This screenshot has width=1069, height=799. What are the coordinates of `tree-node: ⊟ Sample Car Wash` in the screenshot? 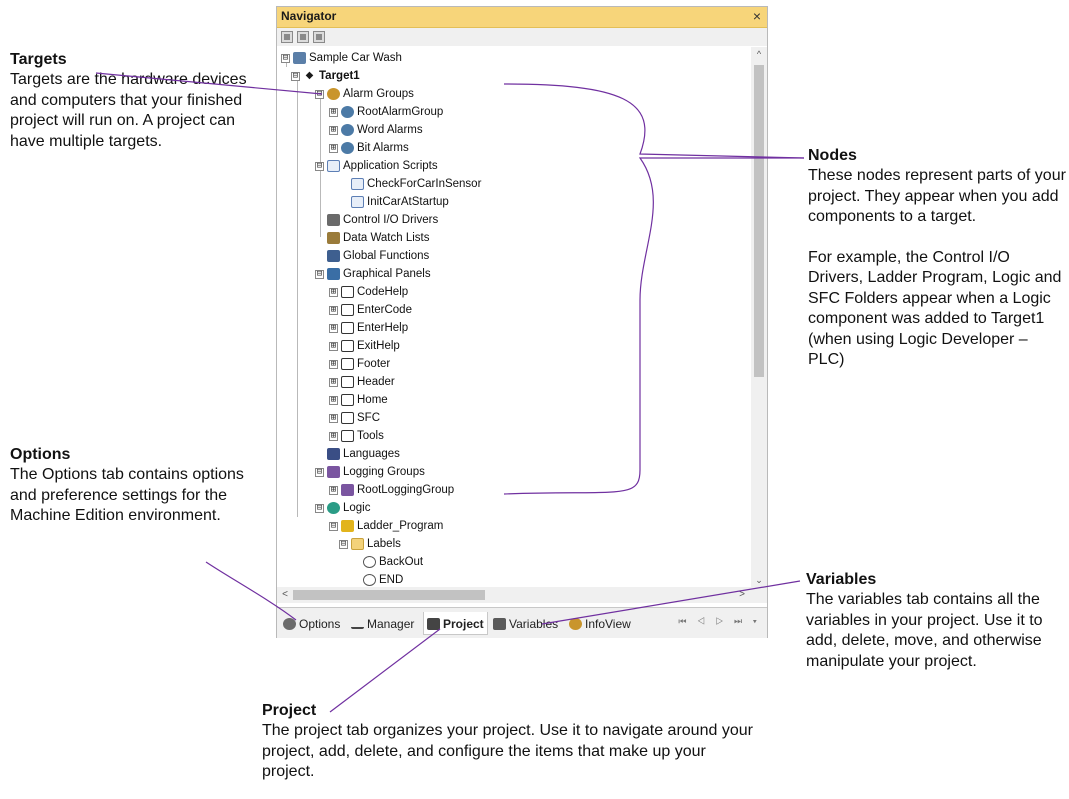 It's located at (341, 58).